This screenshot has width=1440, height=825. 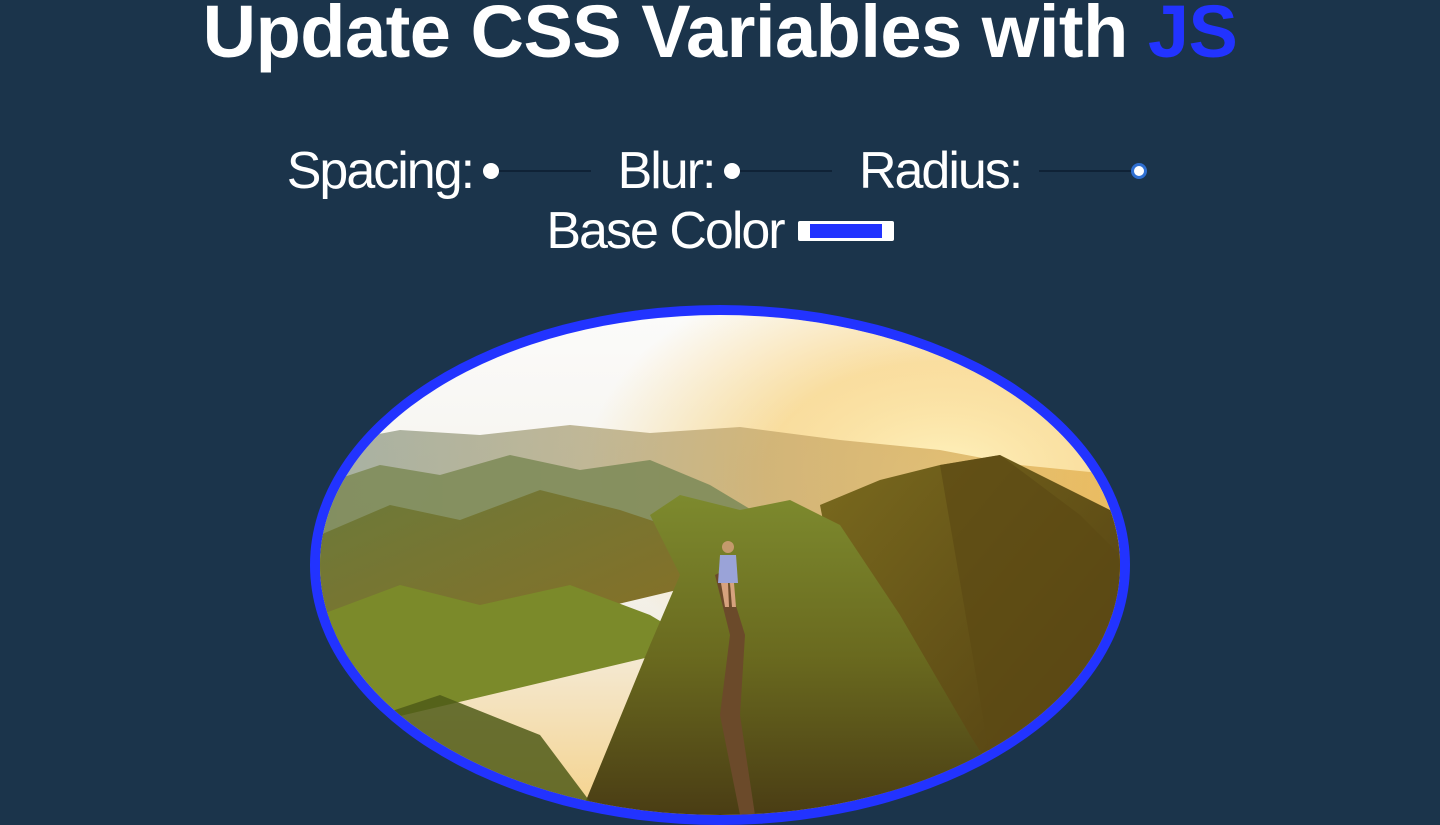 What do you see at coordinates (380, 171) in the screenshot?
I see `spacing-label: Spacing:` at bounding box center [380, 171].